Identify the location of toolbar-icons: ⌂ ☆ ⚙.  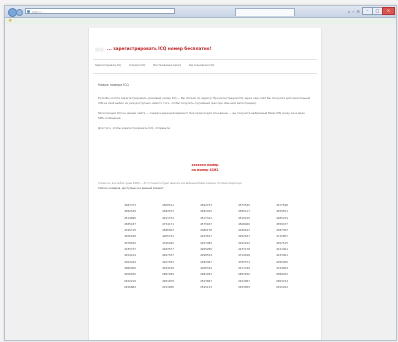
(354, 11).